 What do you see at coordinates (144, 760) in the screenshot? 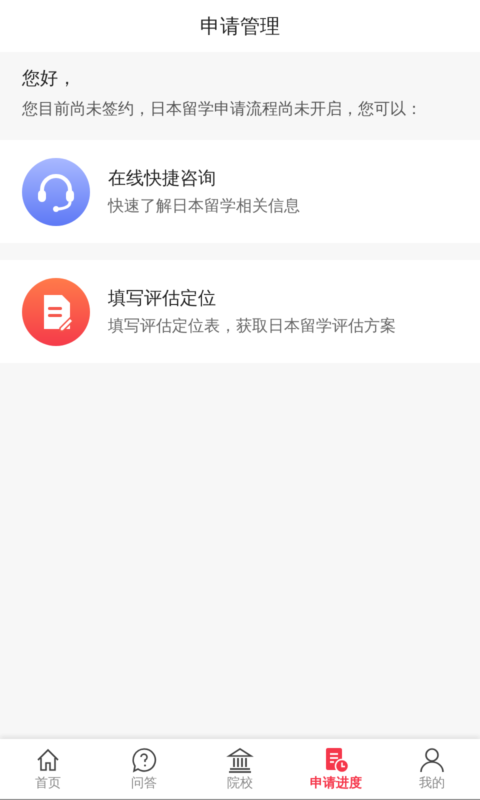
I see `question-icon` at bounding box center [144, 760].